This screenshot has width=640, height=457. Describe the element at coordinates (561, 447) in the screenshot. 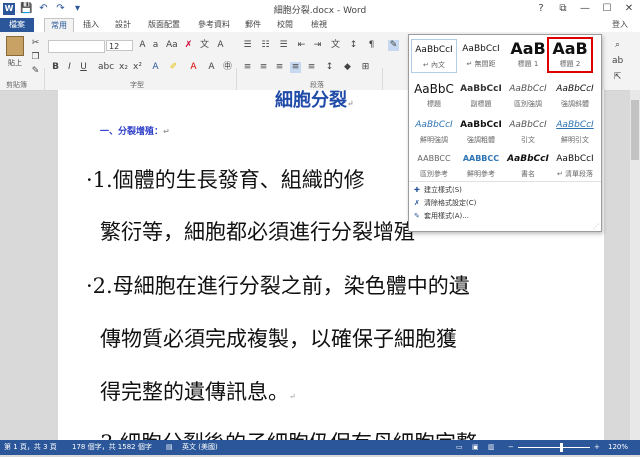

I see `zoom-slider-handle` at that location.